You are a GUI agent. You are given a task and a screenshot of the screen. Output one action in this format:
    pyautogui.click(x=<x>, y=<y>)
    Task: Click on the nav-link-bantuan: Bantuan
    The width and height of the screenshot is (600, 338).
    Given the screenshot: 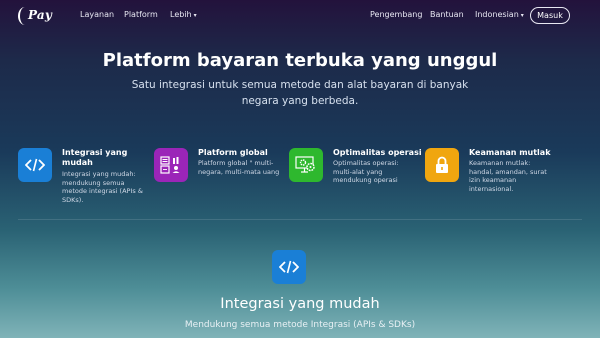 What is the action you would take?
    pyautogui.click(x=447, y=14)
    